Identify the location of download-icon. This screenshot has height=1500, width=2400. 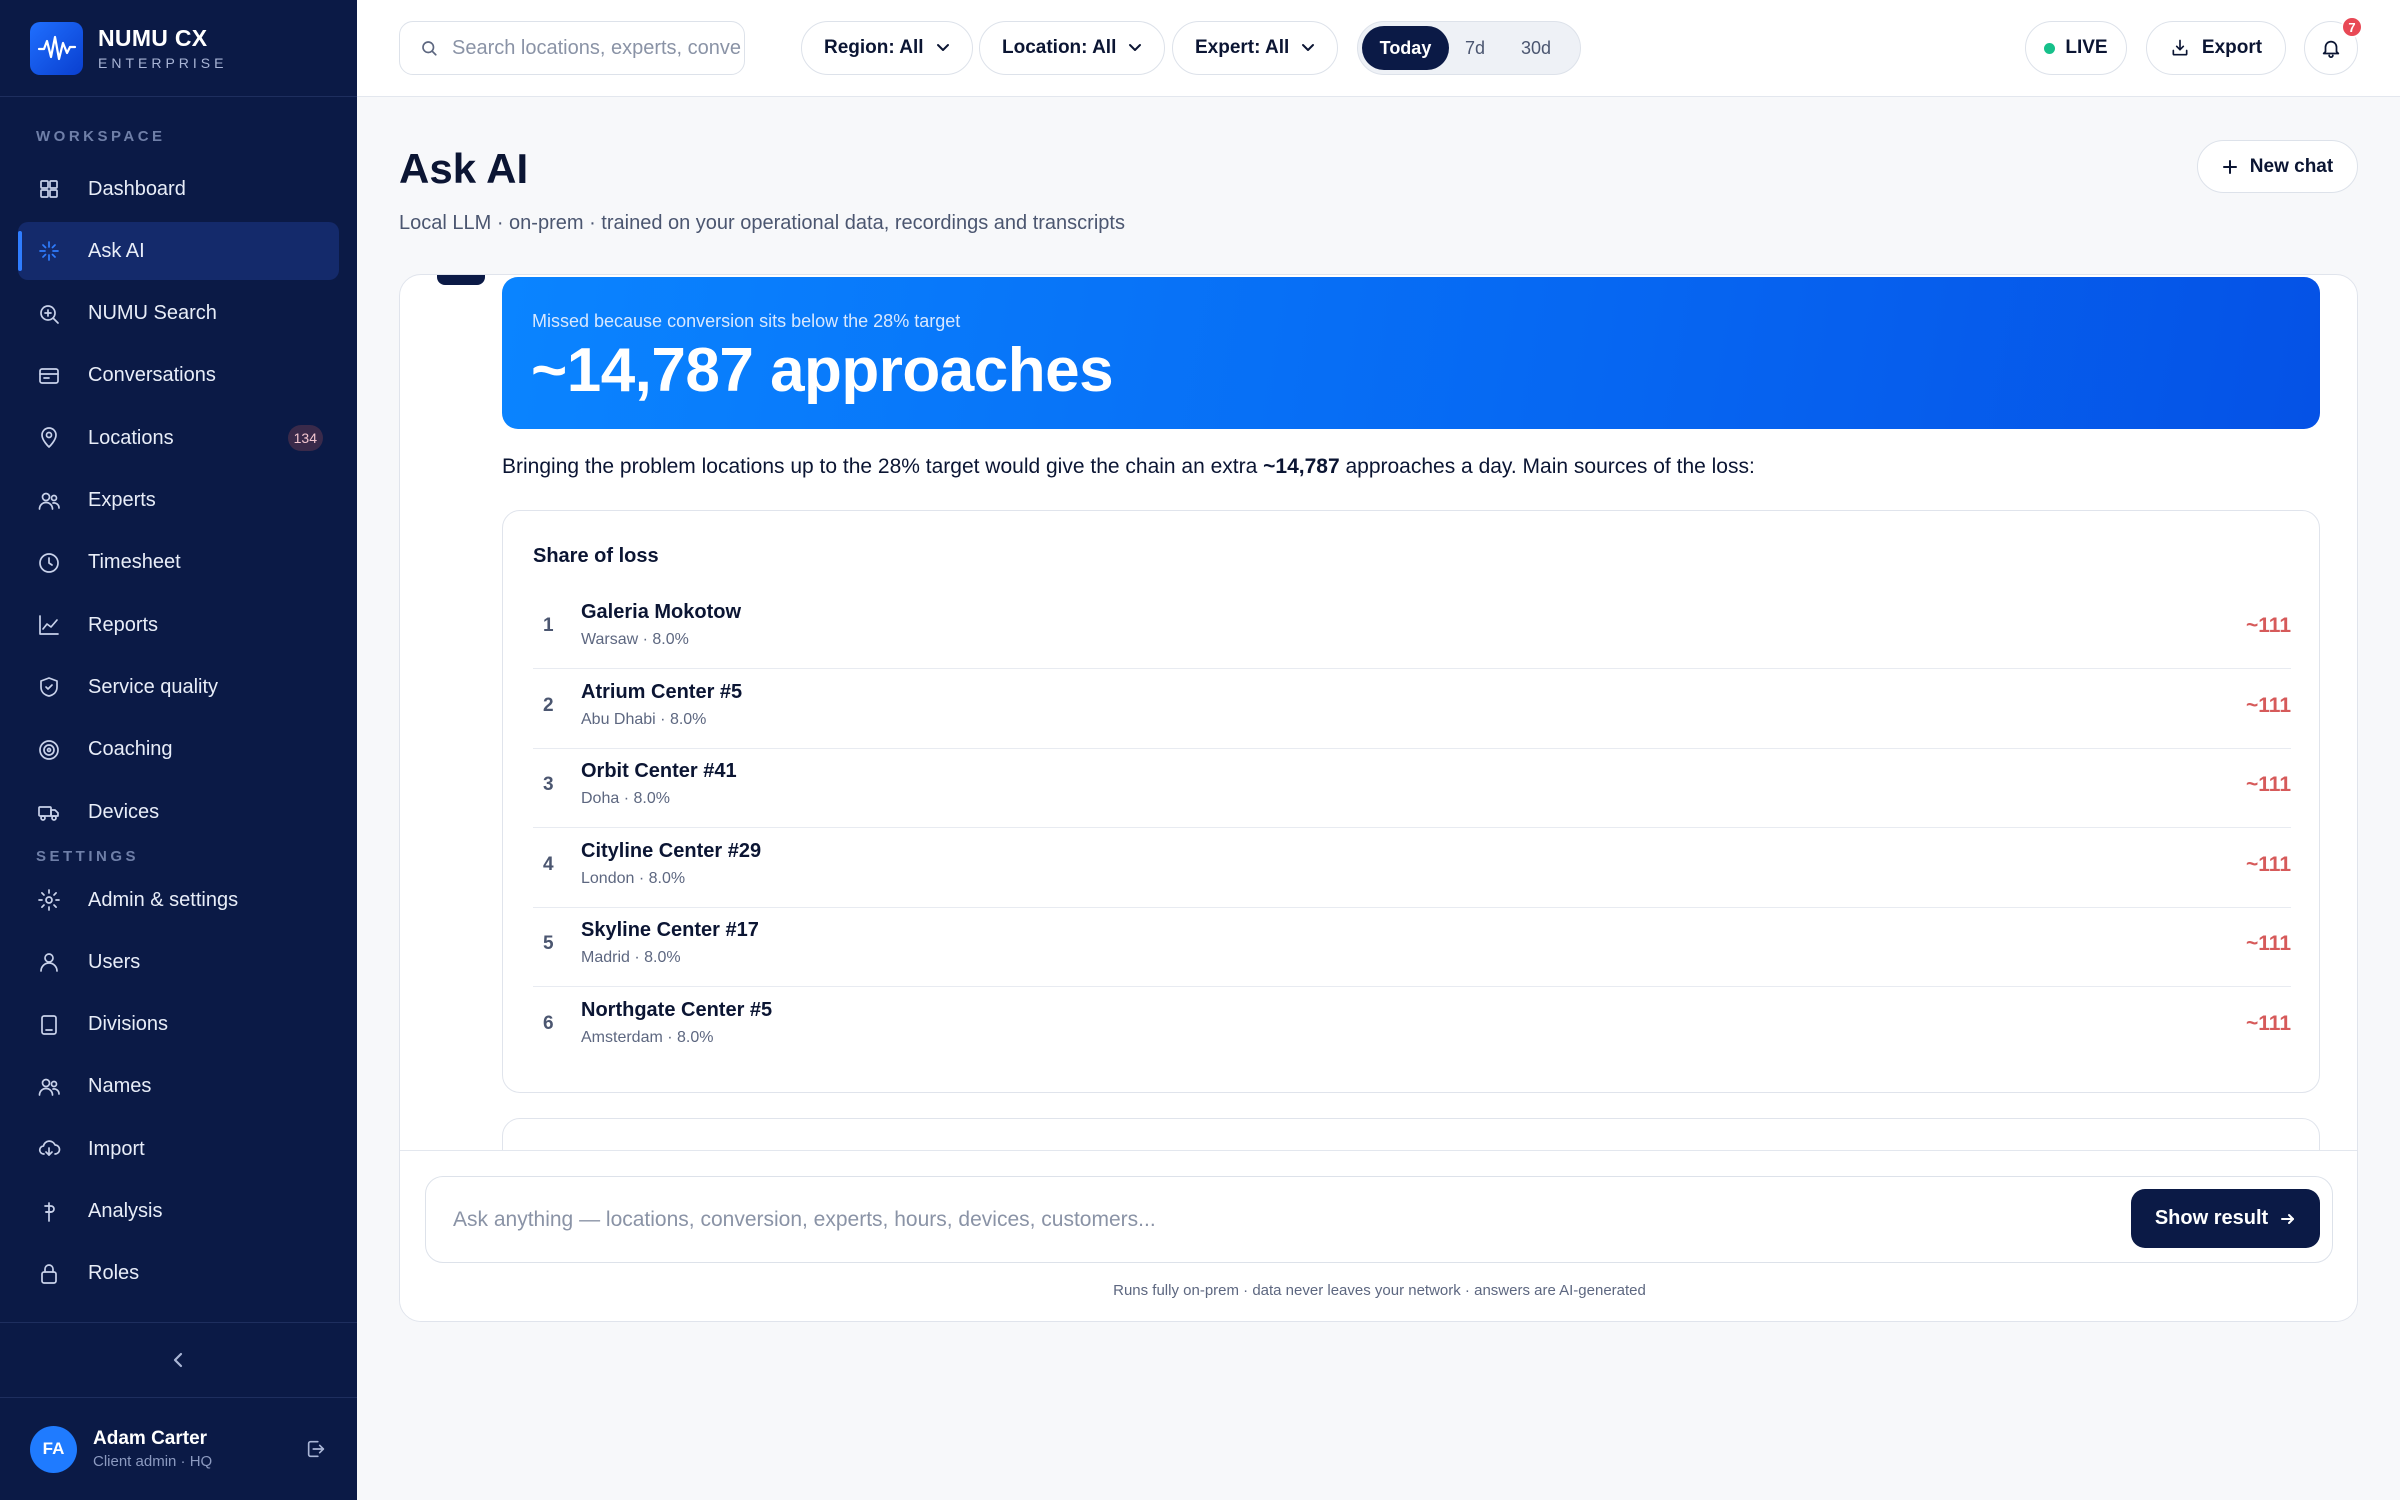
(2180, 47).